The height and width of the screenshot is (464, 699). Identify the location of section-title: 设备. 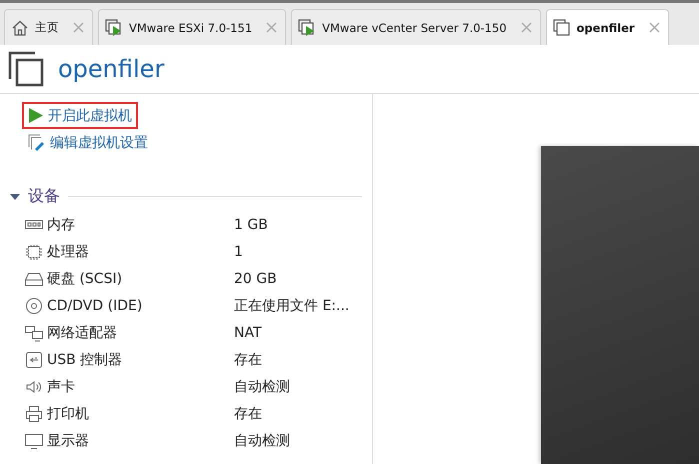
(44, 196).